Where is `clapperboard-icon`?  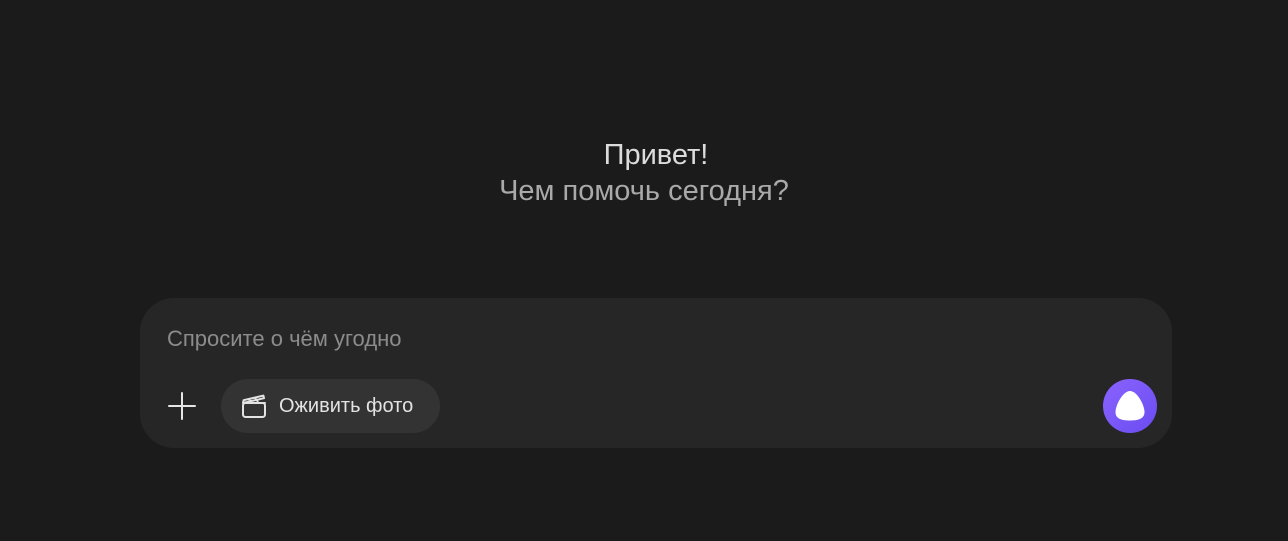 clapperboard-icon is located at coordinates (254, 406).